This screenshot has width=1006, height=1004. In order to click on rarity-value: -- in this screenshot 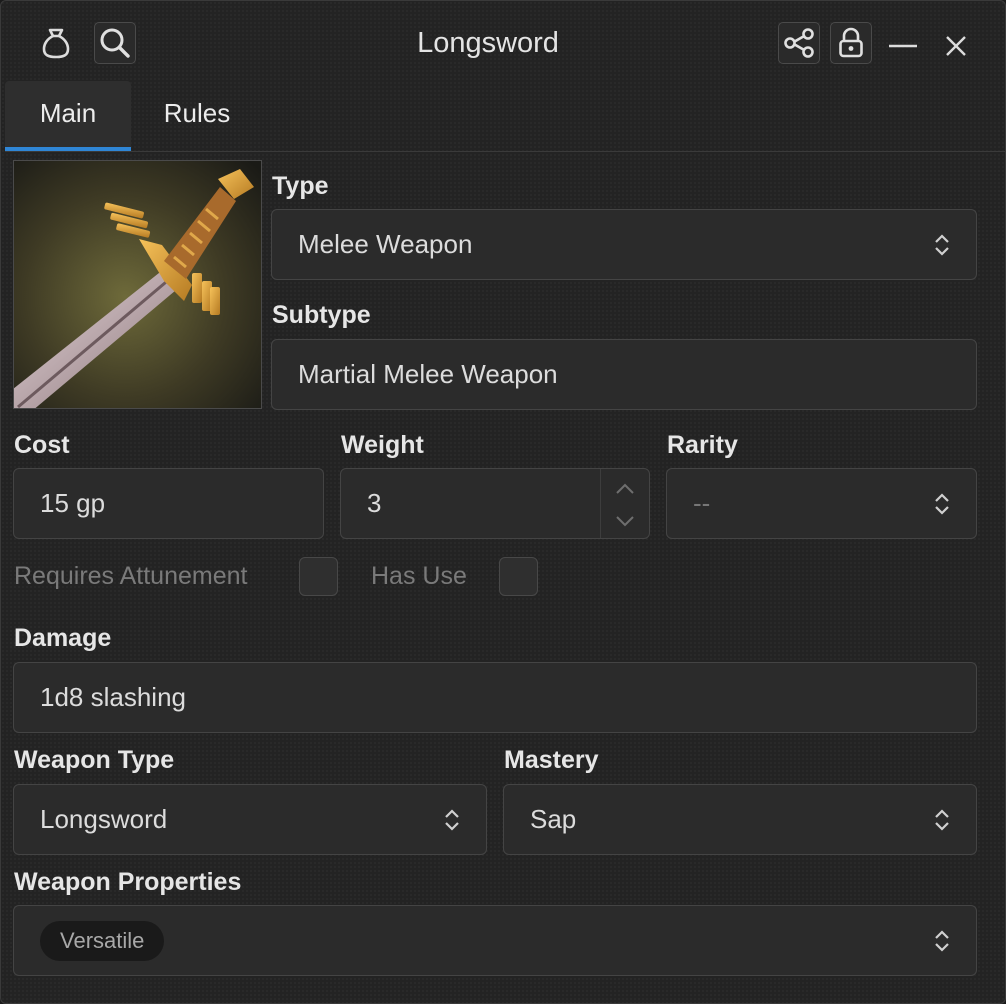, I will do `click(702, 503)`.